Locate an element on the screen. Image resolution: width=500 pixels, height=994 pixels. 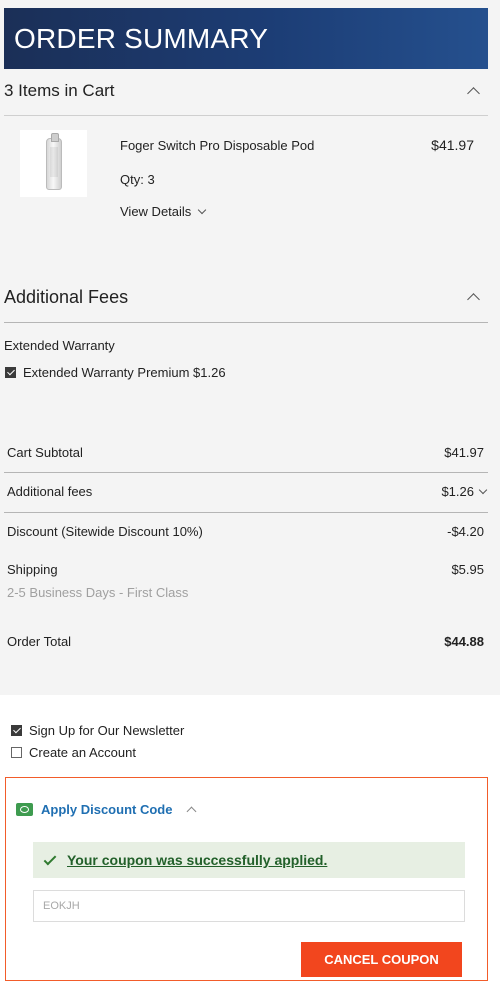
checkmark-icon is located at coordinates (50, 858).